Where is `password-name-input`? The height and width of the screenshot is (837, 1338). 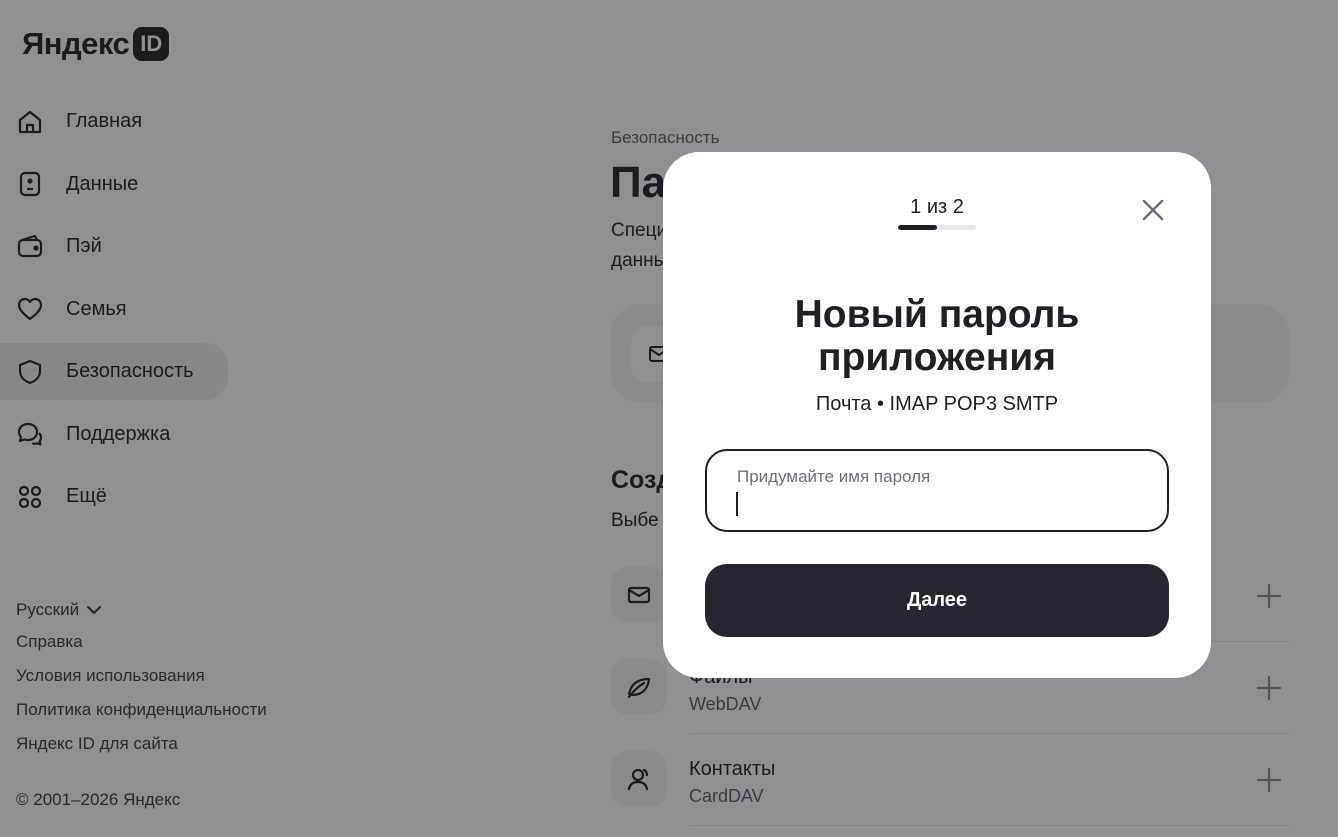
password-name-input is located at coordinates (935, 504).